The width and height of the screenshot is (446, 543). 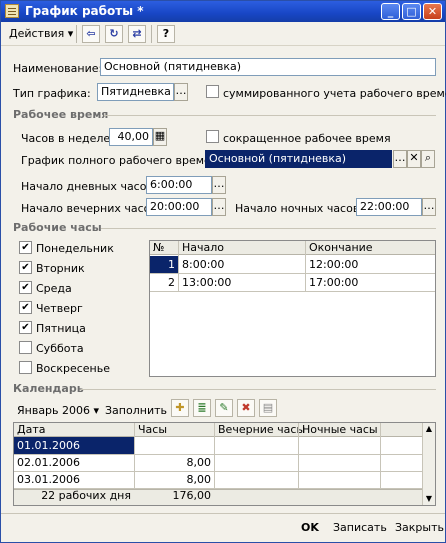 I want to click on row-date: 02.01.2006, so click(x=74, y=462).